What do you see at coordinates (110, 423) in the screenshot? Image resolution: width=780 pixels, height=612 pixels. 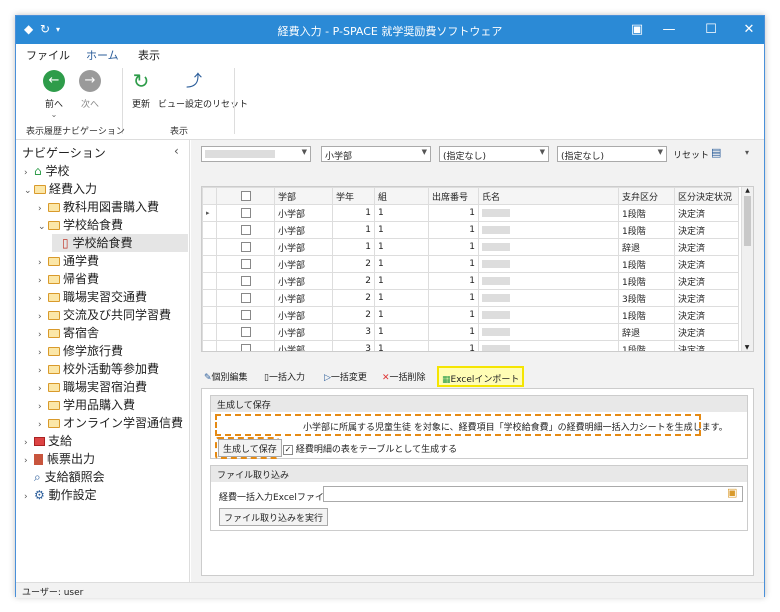 I see `tree-item-online-comm: › オンライン学習通信費` at bounding box center [110, 423].